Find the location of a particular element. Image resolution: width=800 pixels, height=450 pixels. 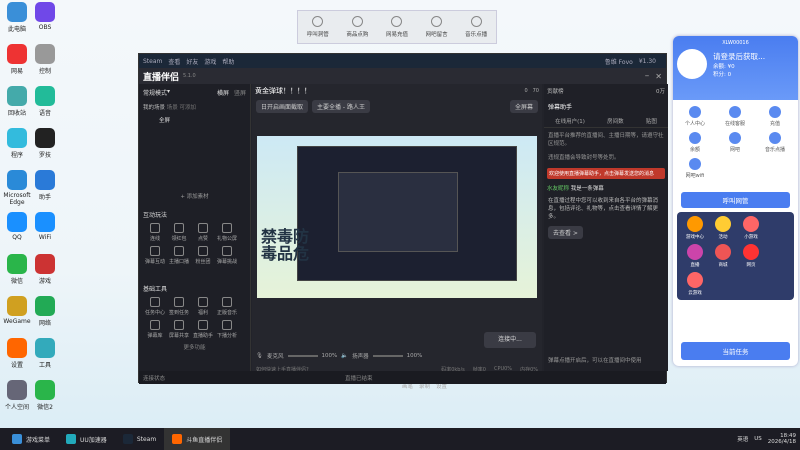

desktop-icon: 此电脑 is located at coordinates (17, 17).